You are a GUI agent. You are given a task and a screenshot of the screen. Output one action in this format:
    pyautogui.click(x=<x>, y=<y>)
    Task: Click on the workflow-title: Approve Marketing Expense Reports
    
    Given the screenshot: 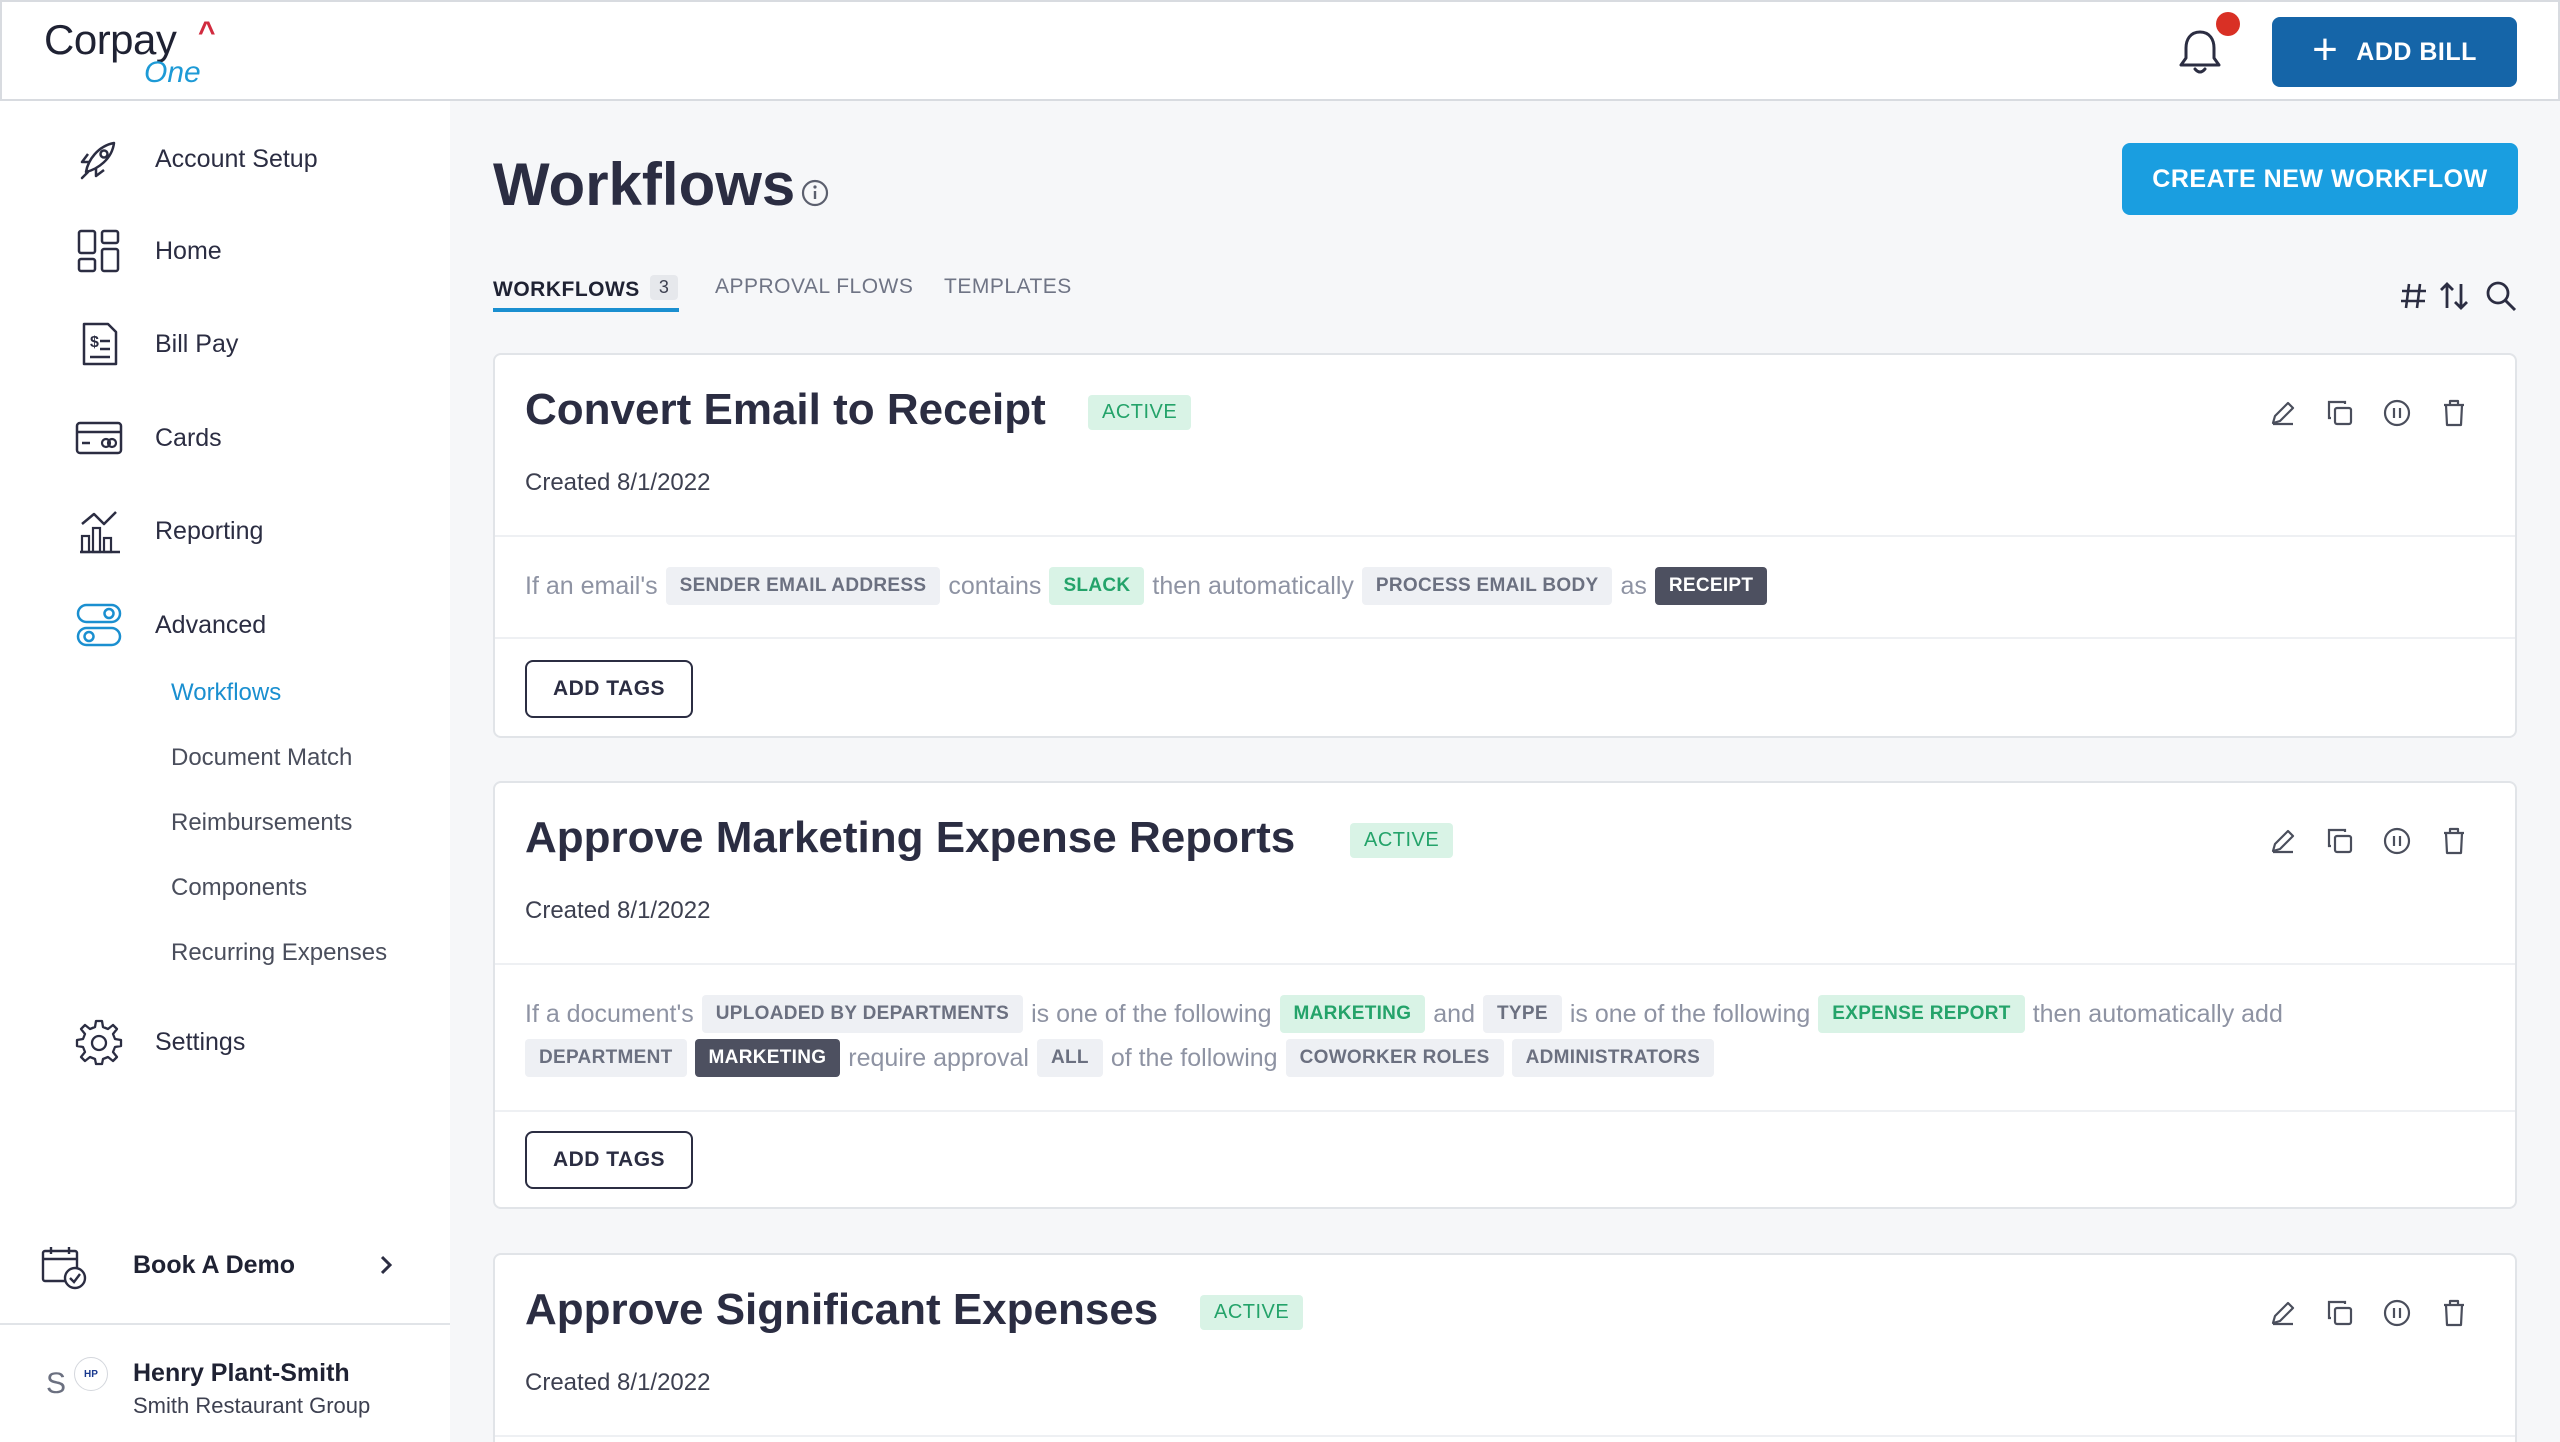 What is the action you would take?
    pyautogui.click(x=910, y=838)
    